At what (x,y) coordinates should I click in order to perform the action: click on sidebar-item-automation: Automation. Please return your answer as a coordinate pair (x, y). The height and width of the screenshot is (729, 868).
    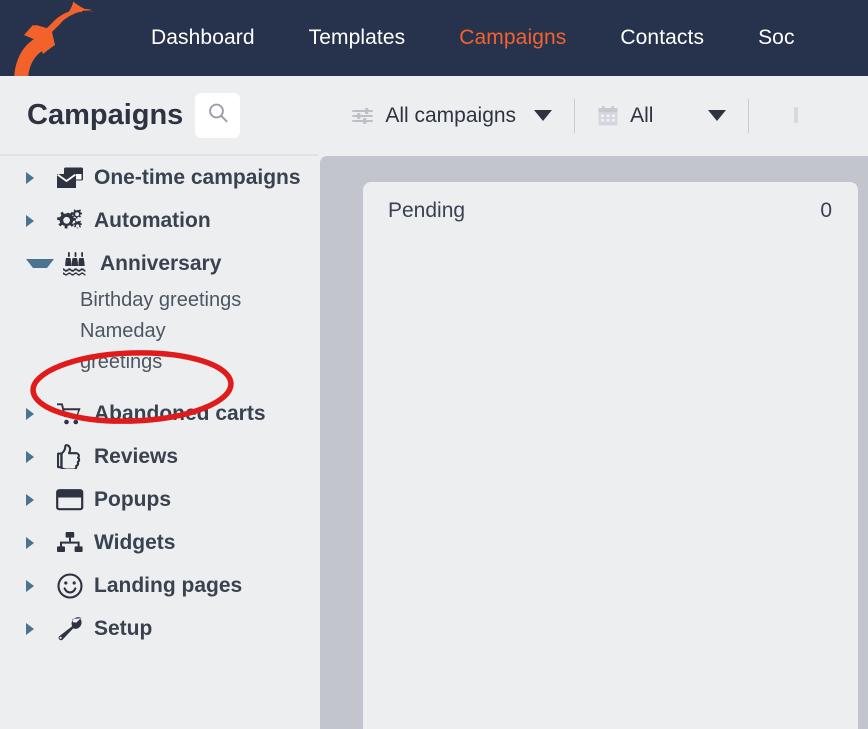
    Looking at the image, I should click on (160, 220).